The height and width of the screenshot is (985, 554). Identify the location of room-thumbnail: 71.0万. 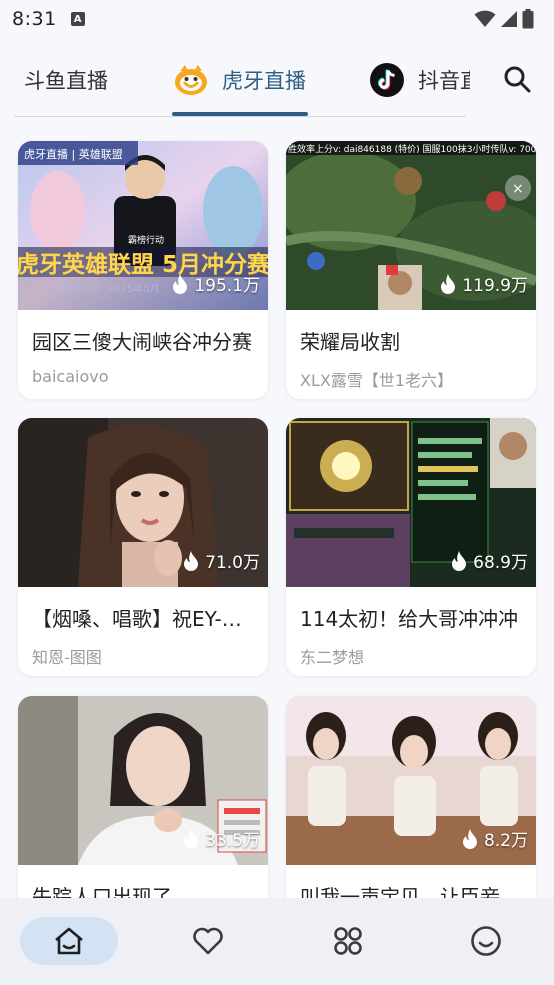
(143, 502).